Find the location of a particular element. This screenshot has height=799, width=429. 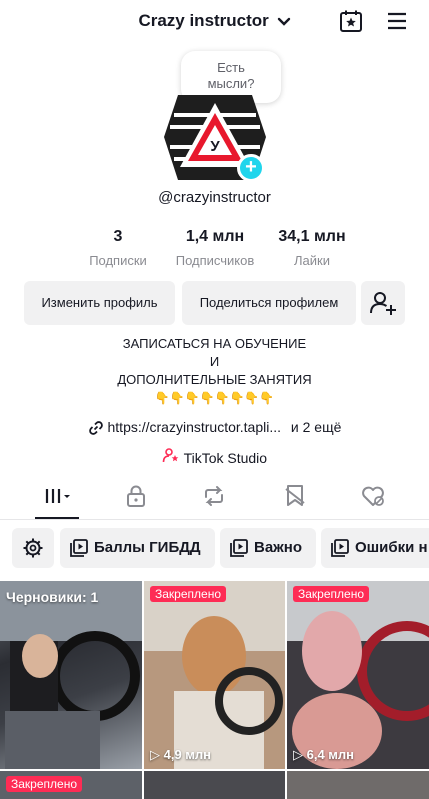

collection-chips: Баллы ГИБДД Важно Ошибки н is located at coordinates (214, 548).